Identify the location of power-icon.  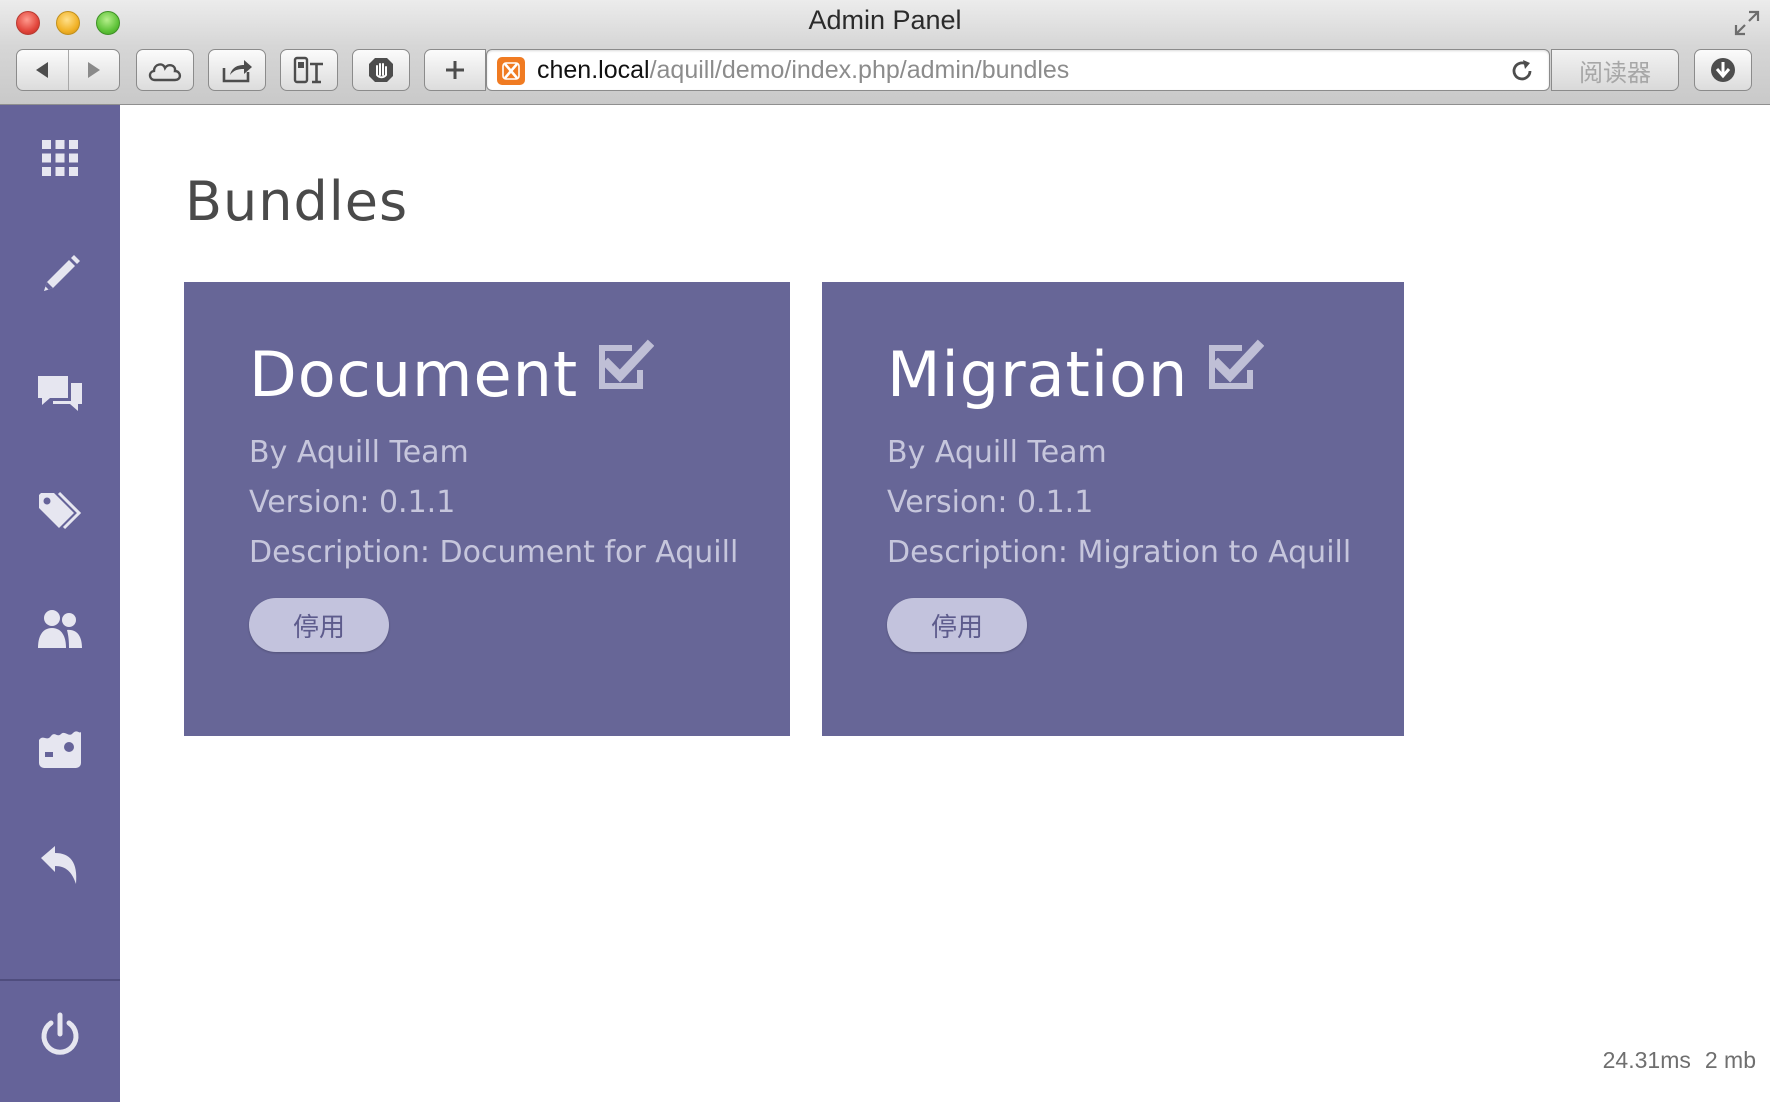
(60, 1037).